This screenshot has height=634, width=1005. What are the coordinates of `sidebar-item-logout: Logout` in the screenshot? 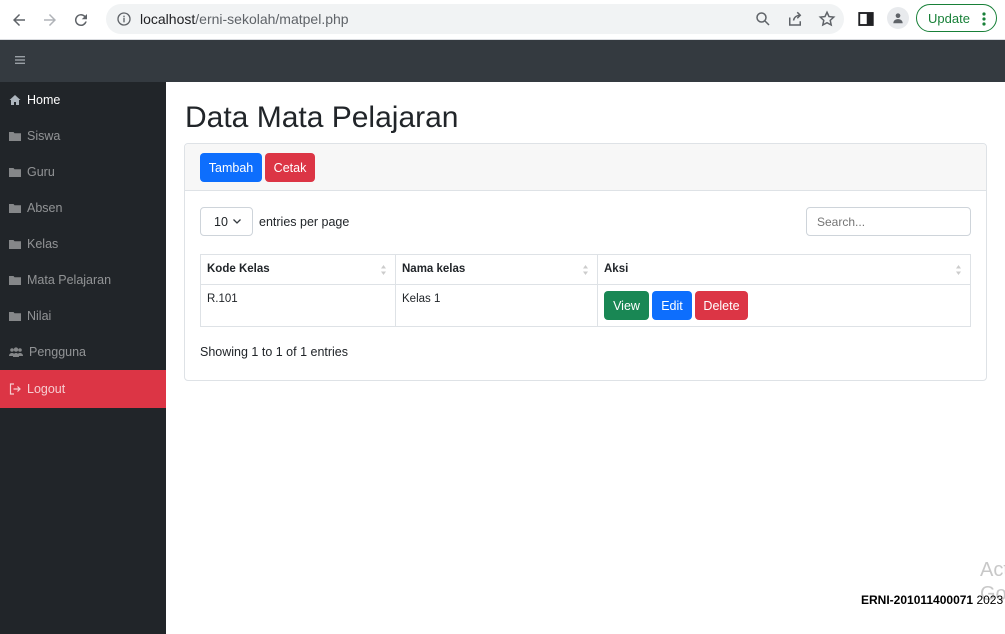 It's located at (83, 389).